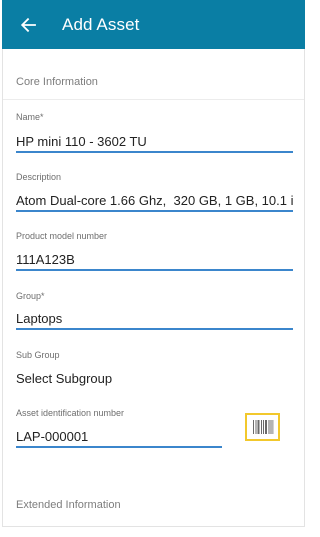 The width and height of the screenshot is (320, 537). Describe the element at coordinates (38, 355) in the screenshot. I see `sub-group-label: Sub Group` at that location.